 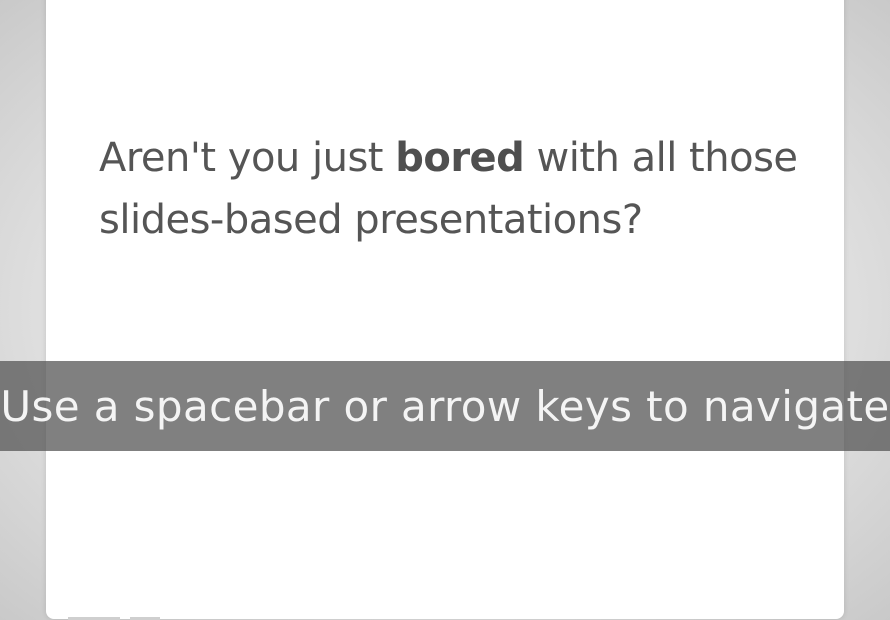 I want to click on navigation-hint-banner: Use a spacebar or arrow keys to navigate, so click(x=445, y=406).